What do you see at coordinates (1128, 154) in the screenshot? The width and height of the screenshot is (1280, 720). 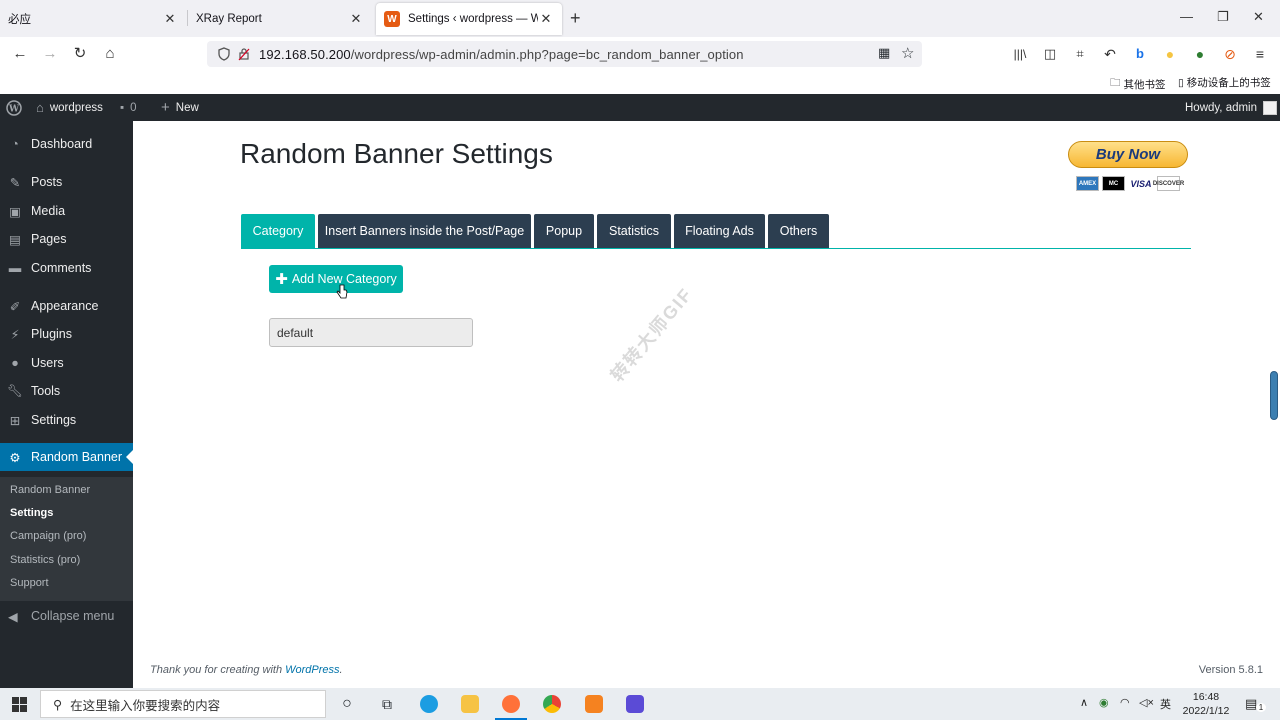 I see `buy-now-button: Buy Now` at bounding box center [1128, 154].